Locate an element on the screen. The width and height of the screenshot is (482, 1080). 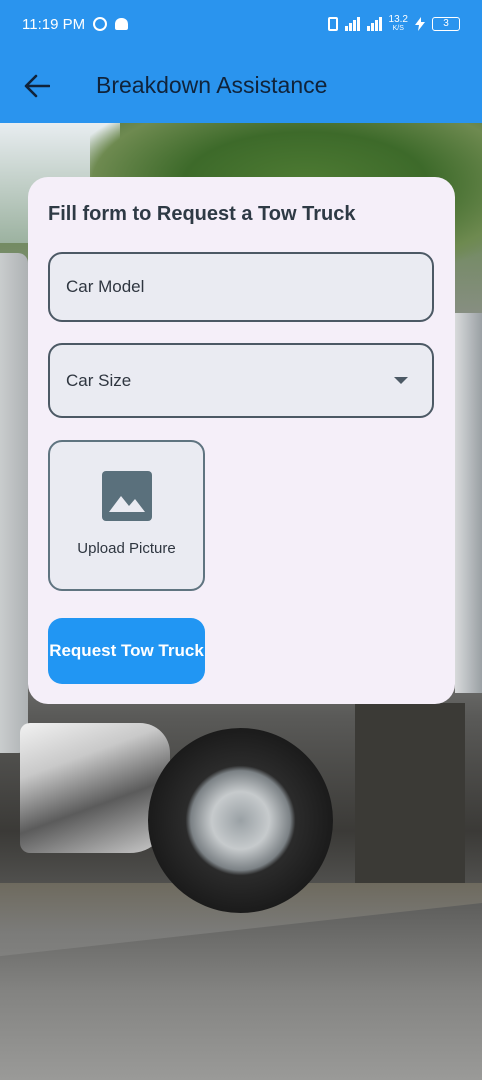
arrow-back-icon is located at coordinates (37, 85).